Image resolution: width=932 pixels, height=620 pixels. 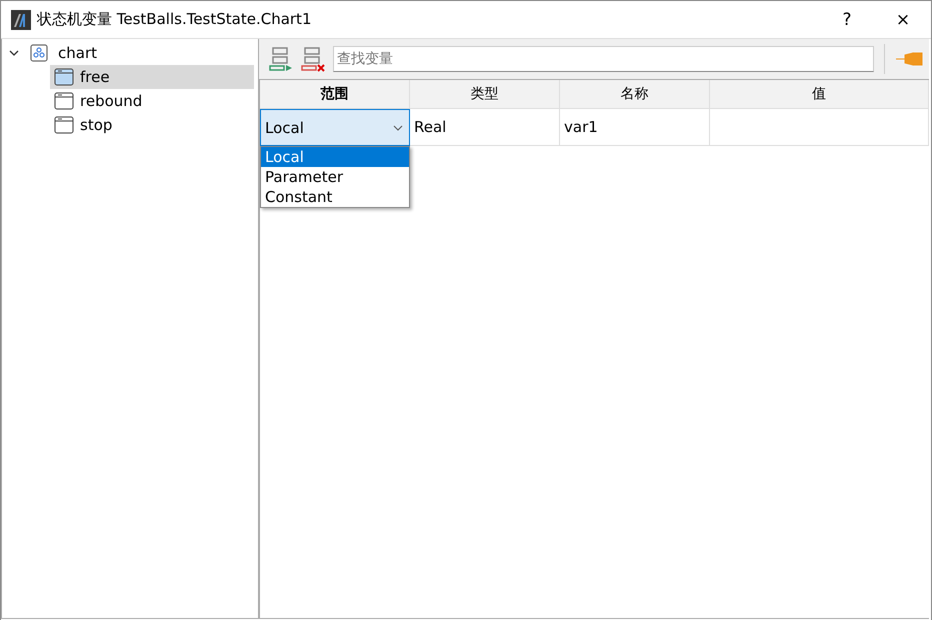 What do you see at coordinates (398, 127) in the screenshot?
I see `chevron-down-icon` at bounding box center [398, 127].